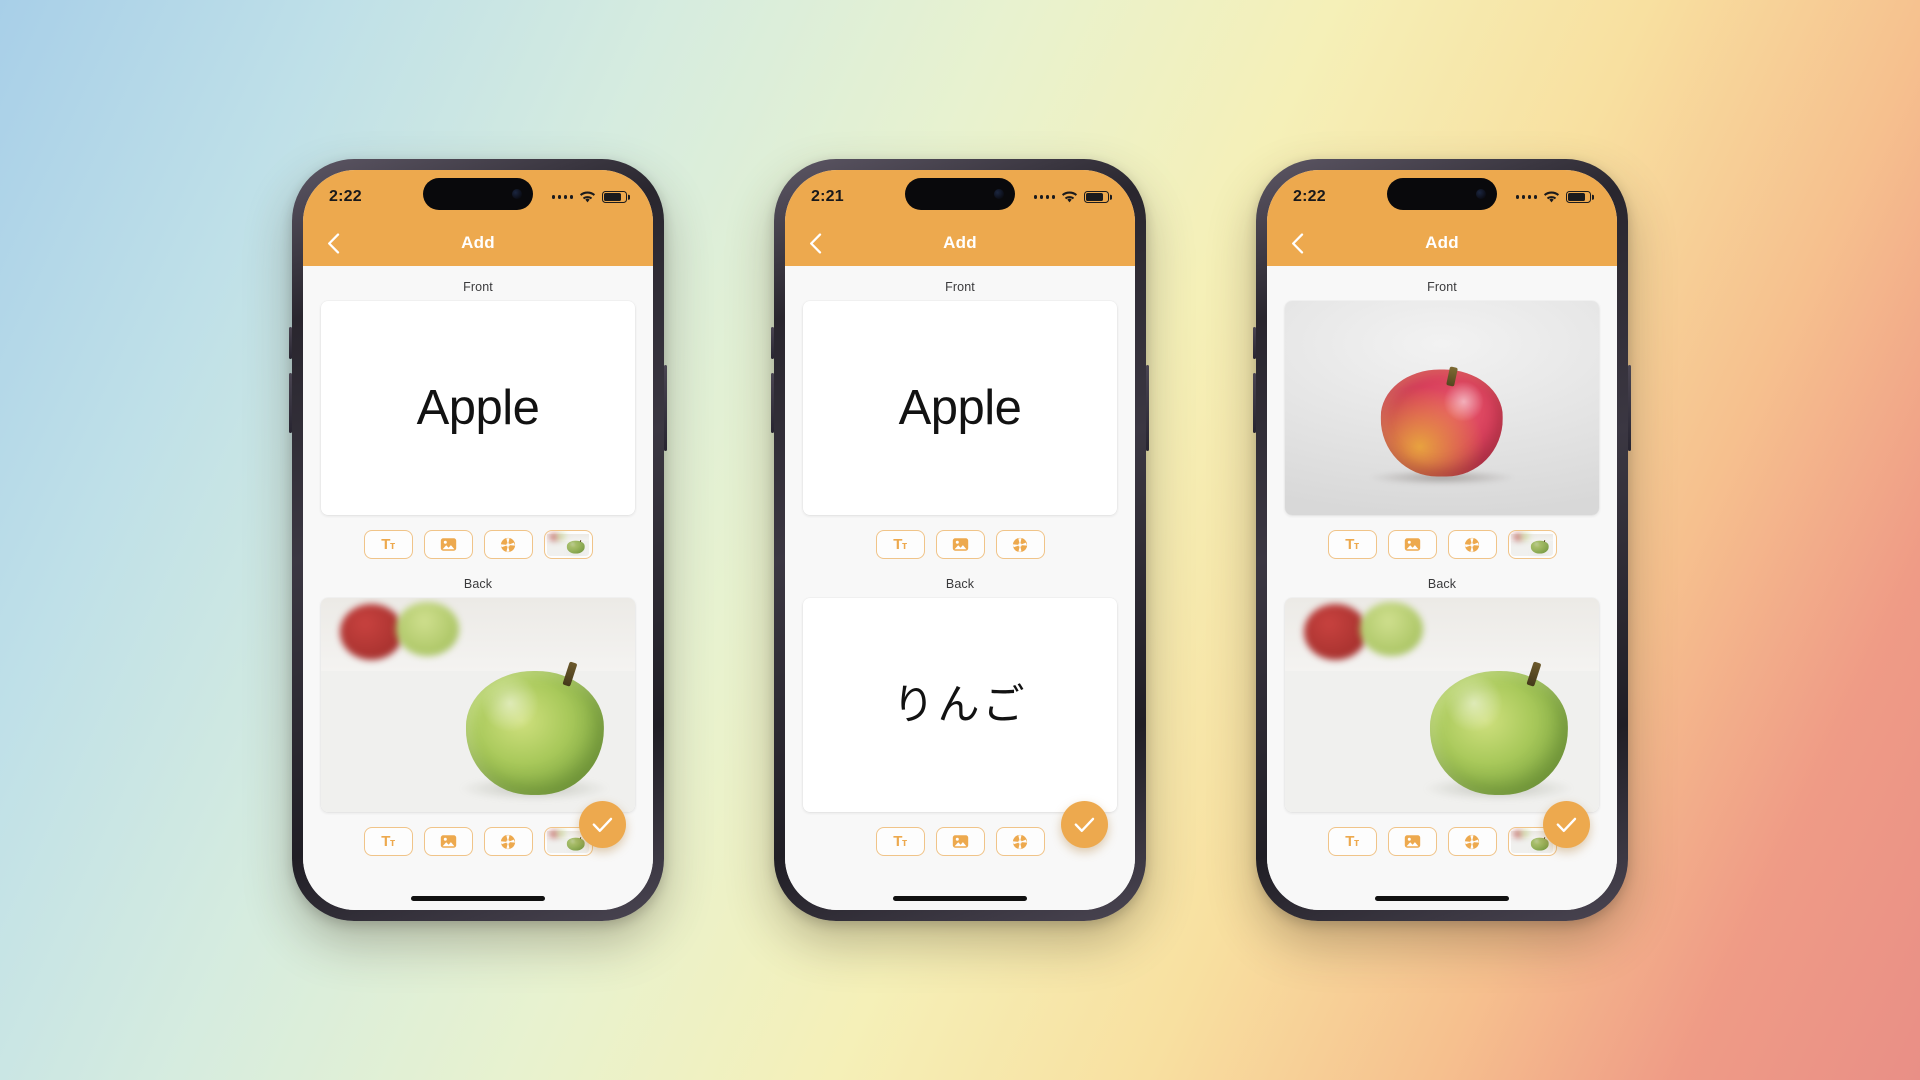 The height and width of the screenshot is (1080, 1920). I want to click on phone-2-screen: 2:21 Add Front Apple Tт Back りんご Tт, so click(960, 540).